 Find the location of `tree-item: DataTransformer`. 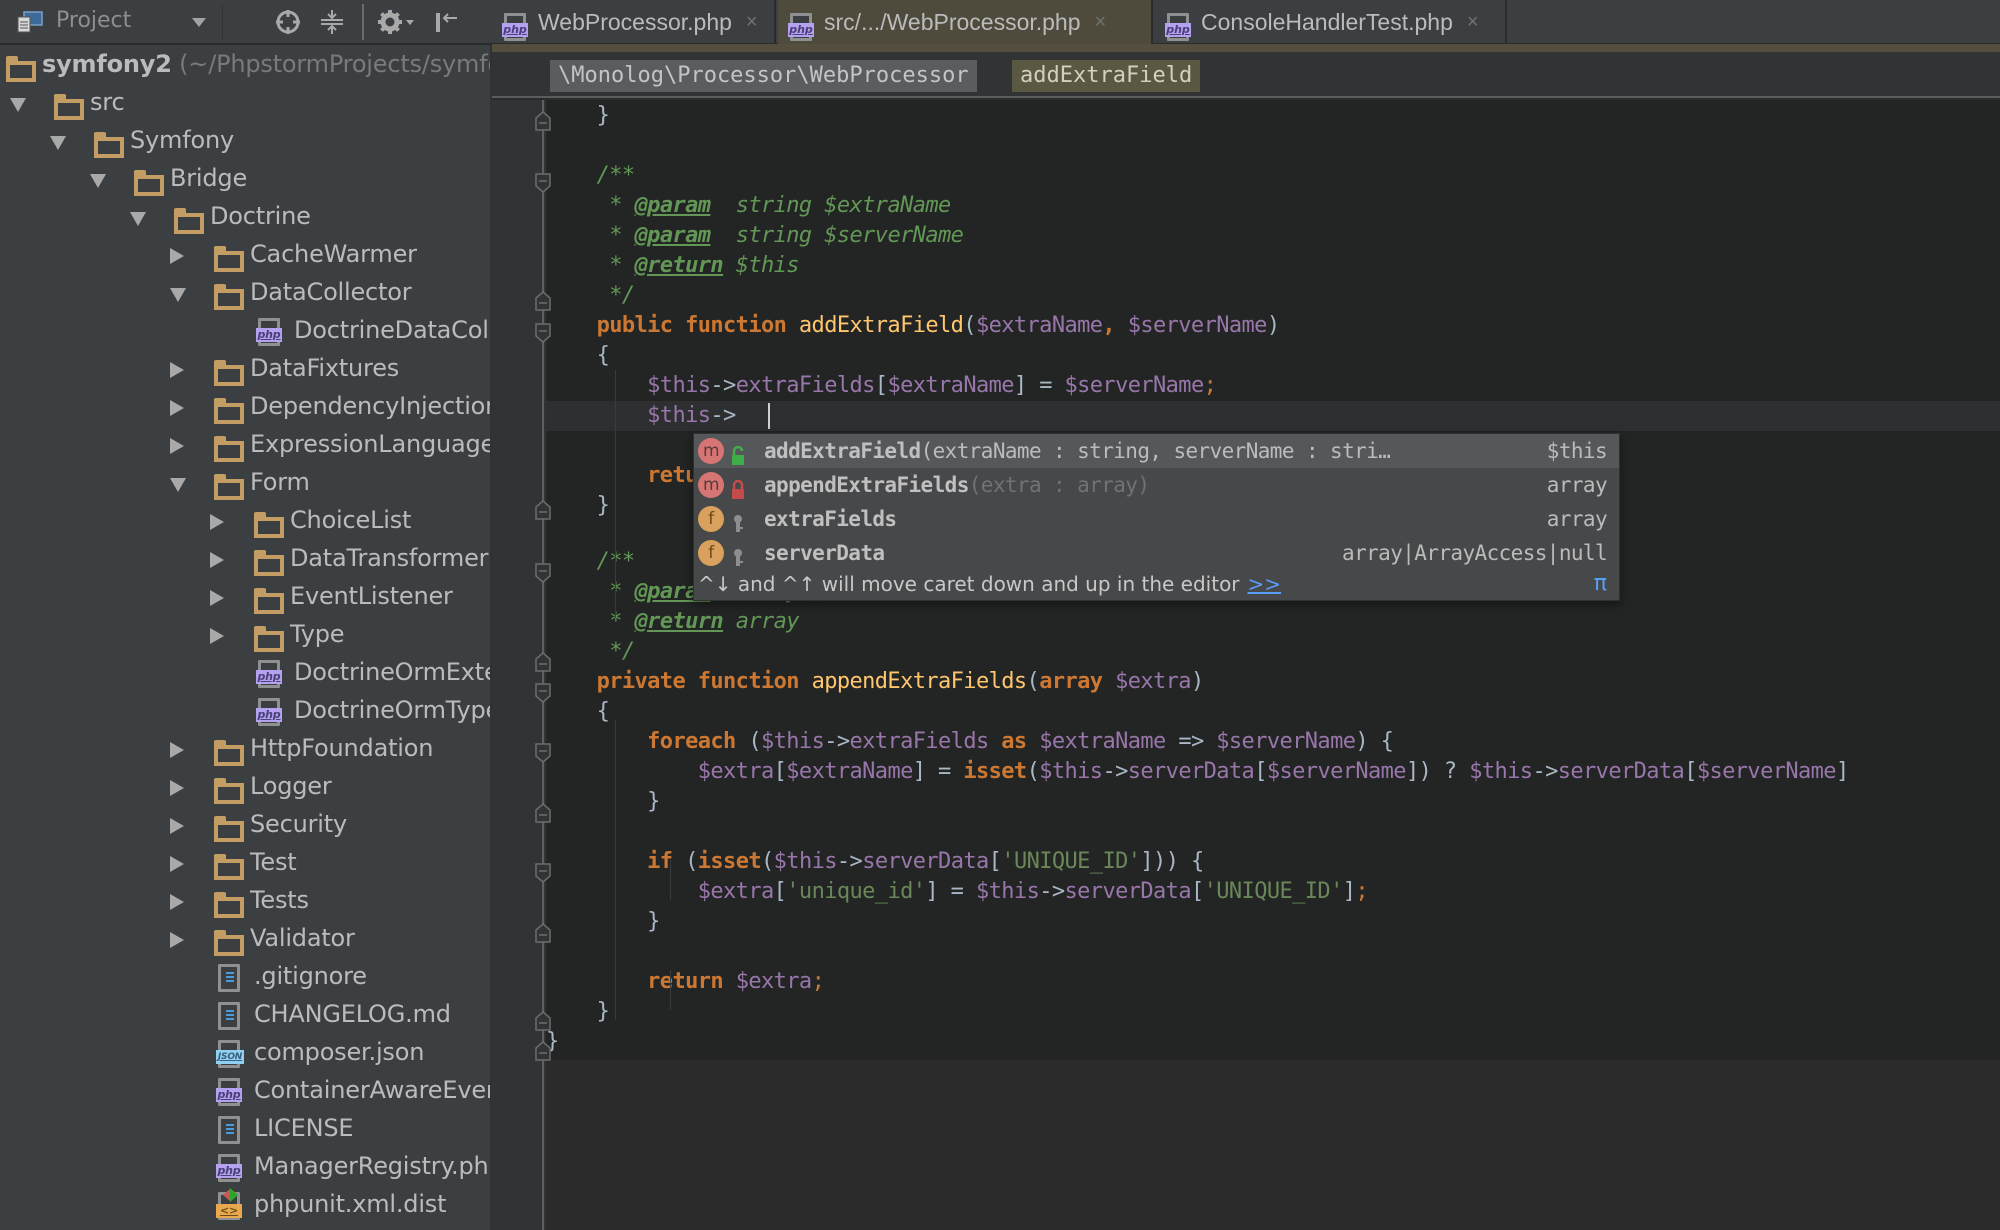

tree-item: DataTransformer is located at coordinates (245, 560).